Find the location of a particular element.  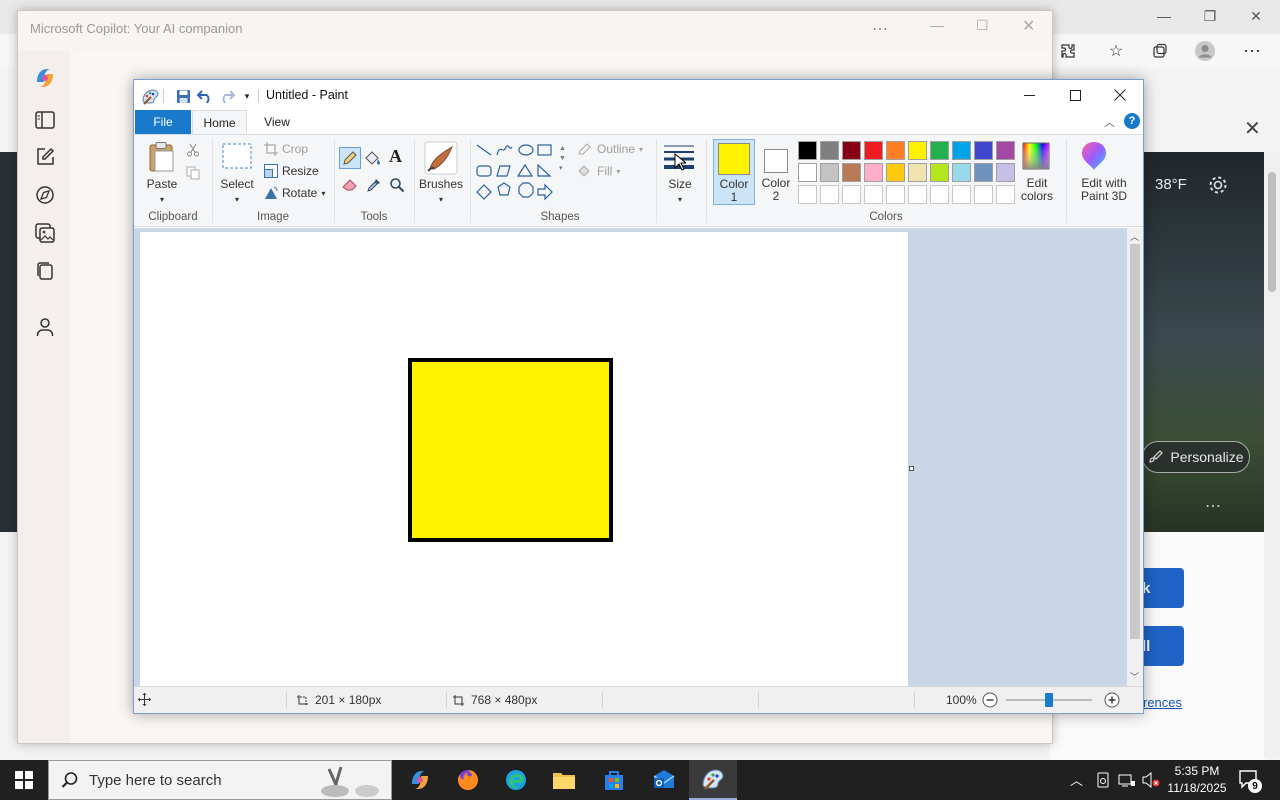

edge-blue-button-2: ll is located at coordinates (1162, 646).